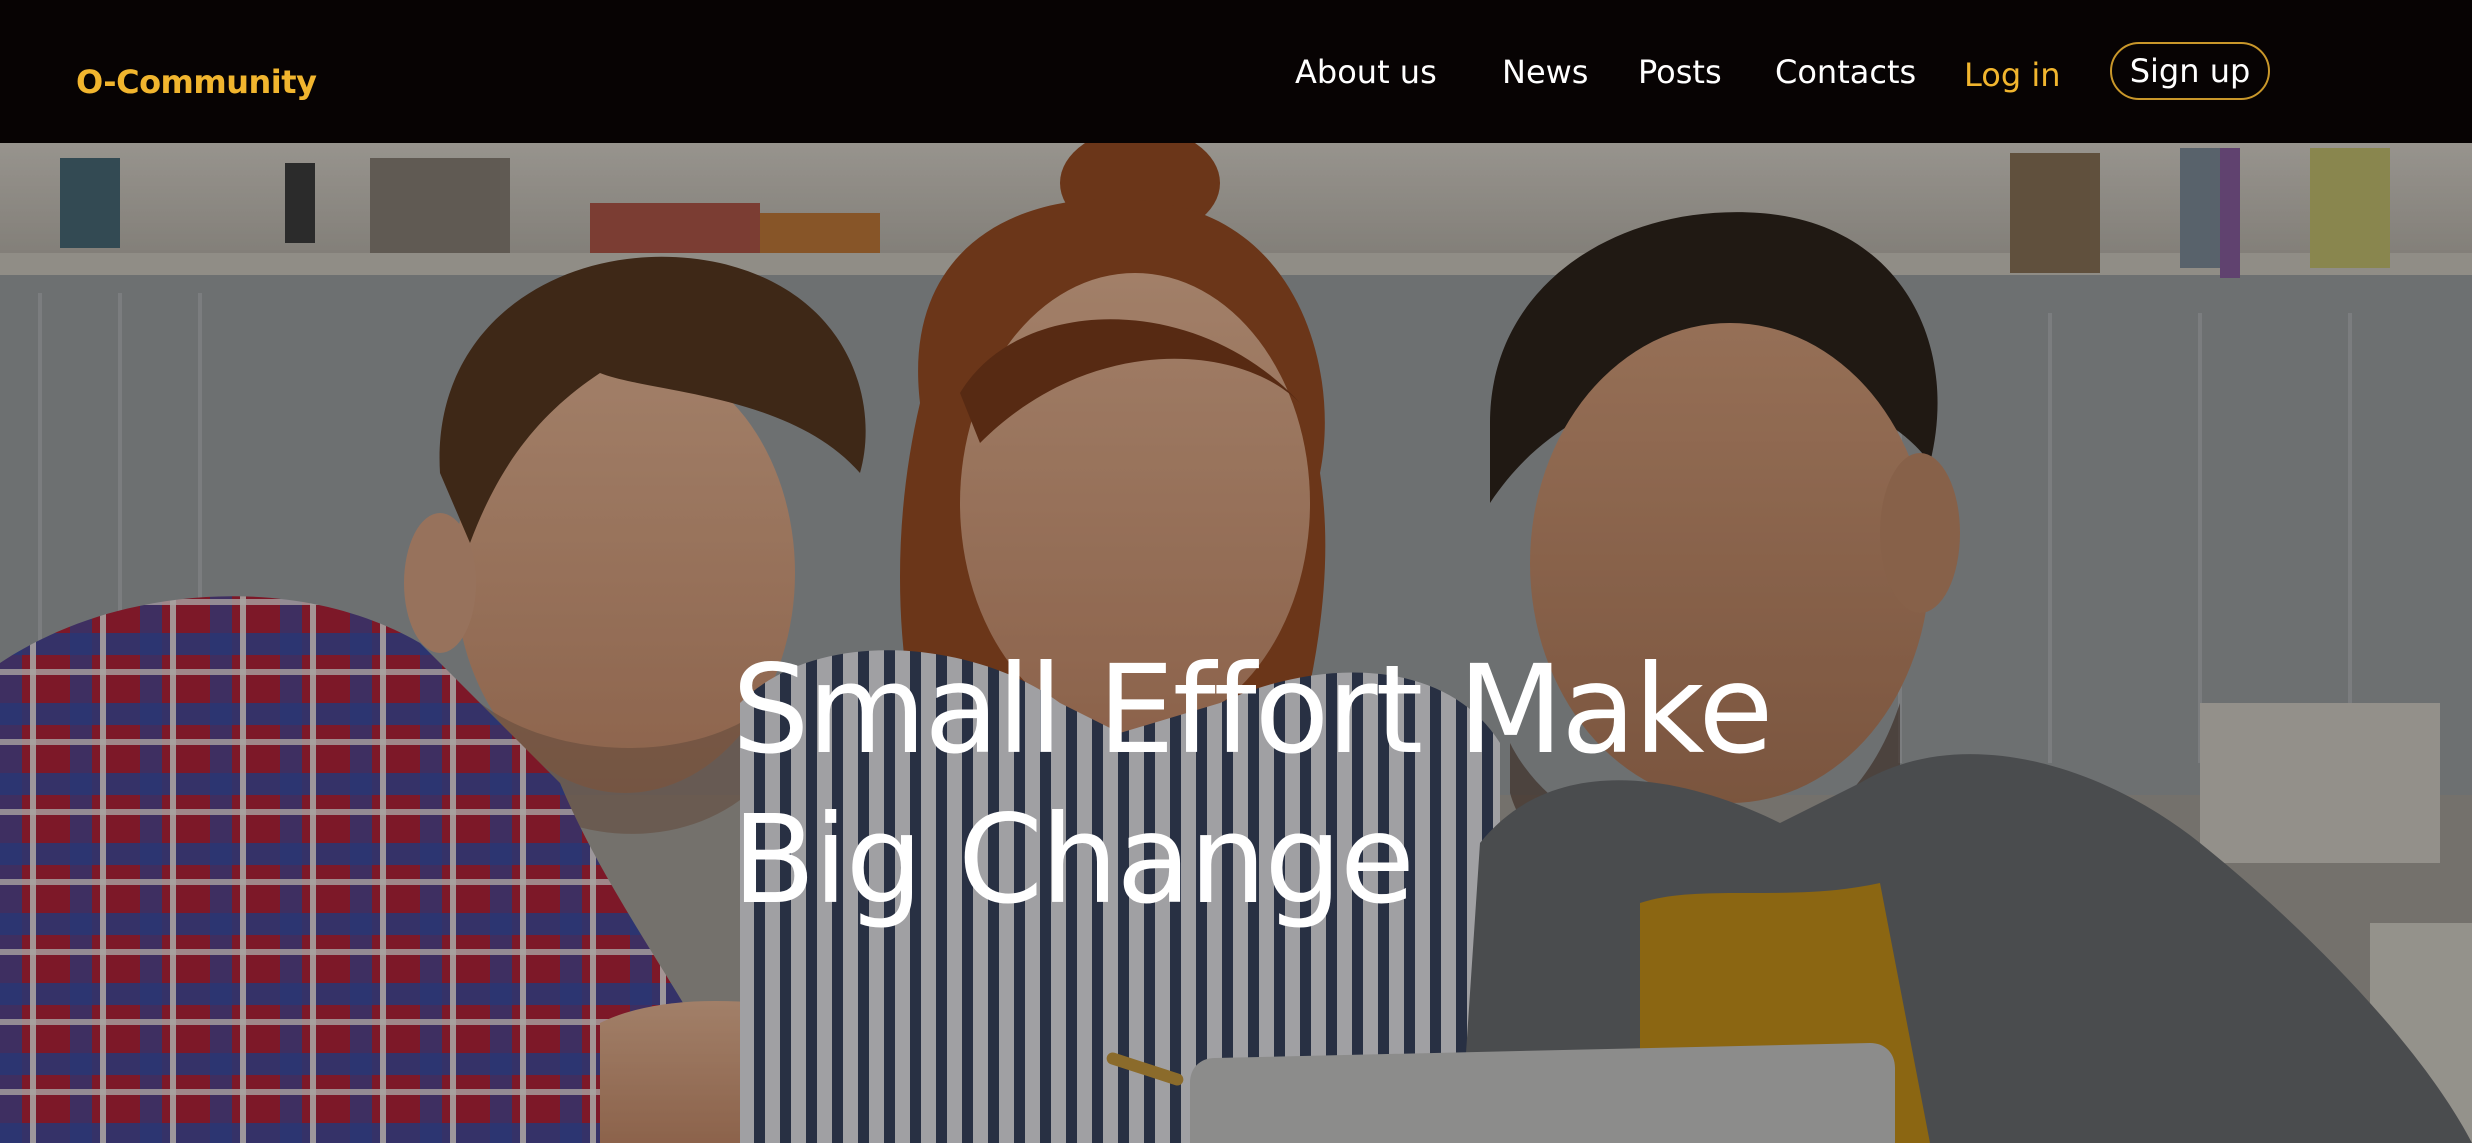  Describe the element at coordinates (1073, 859) in the screenshot. I see `hero-title-line-2: Big Change` at that location.